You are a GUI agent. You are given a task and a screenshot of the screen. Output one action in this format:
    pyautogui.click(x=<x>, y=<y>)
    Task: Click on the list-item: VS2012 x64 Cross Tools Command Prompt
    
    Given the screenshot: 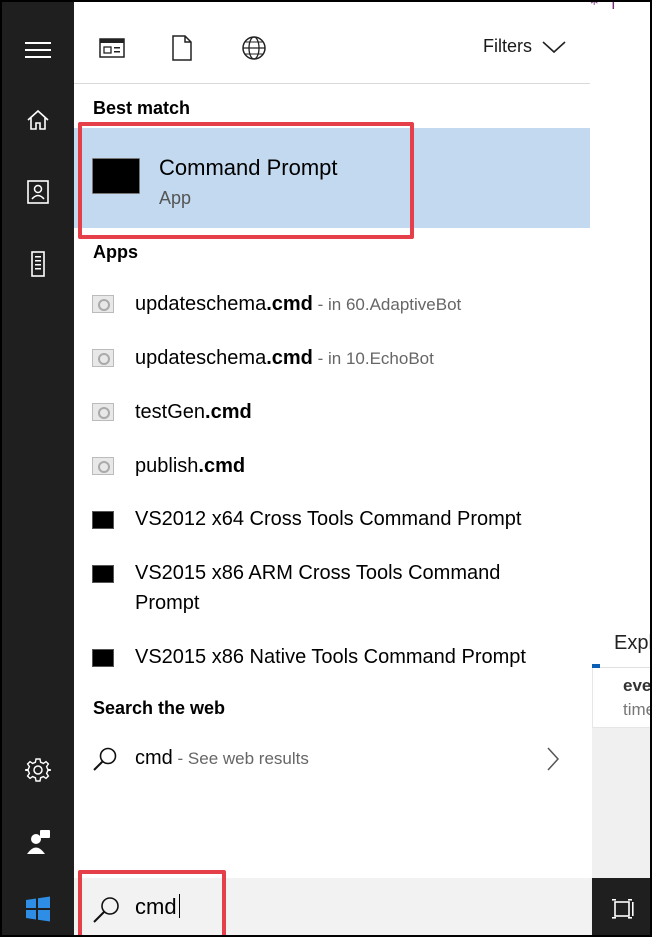 What is the action you would take?
    pyautogui.click(x=332, y=522)
    